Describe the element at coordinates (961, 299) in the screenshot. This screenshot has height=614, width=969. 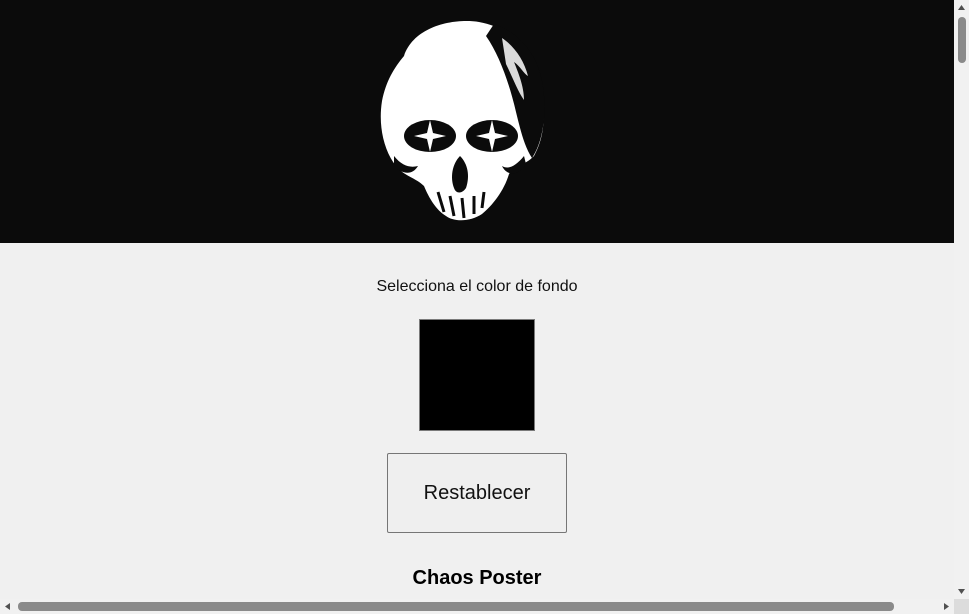
I see `vertical-scrollbar` at that location.